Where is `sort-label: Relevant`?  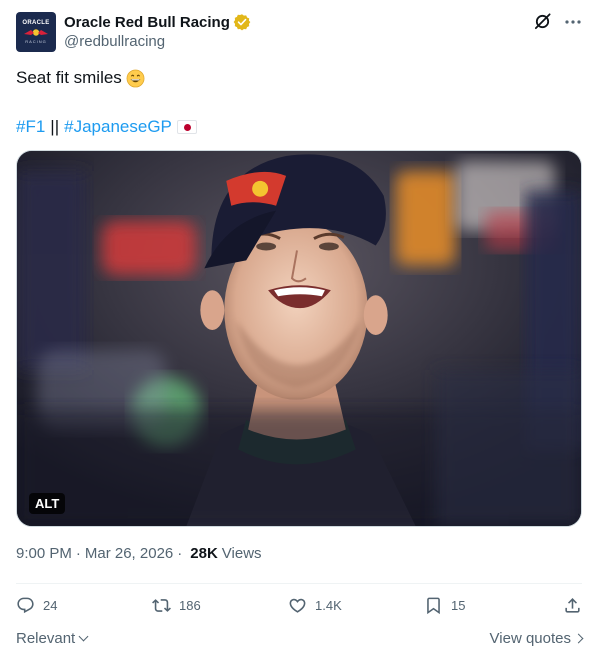 sort-label: Relevant is located at coordinates (46, 638).